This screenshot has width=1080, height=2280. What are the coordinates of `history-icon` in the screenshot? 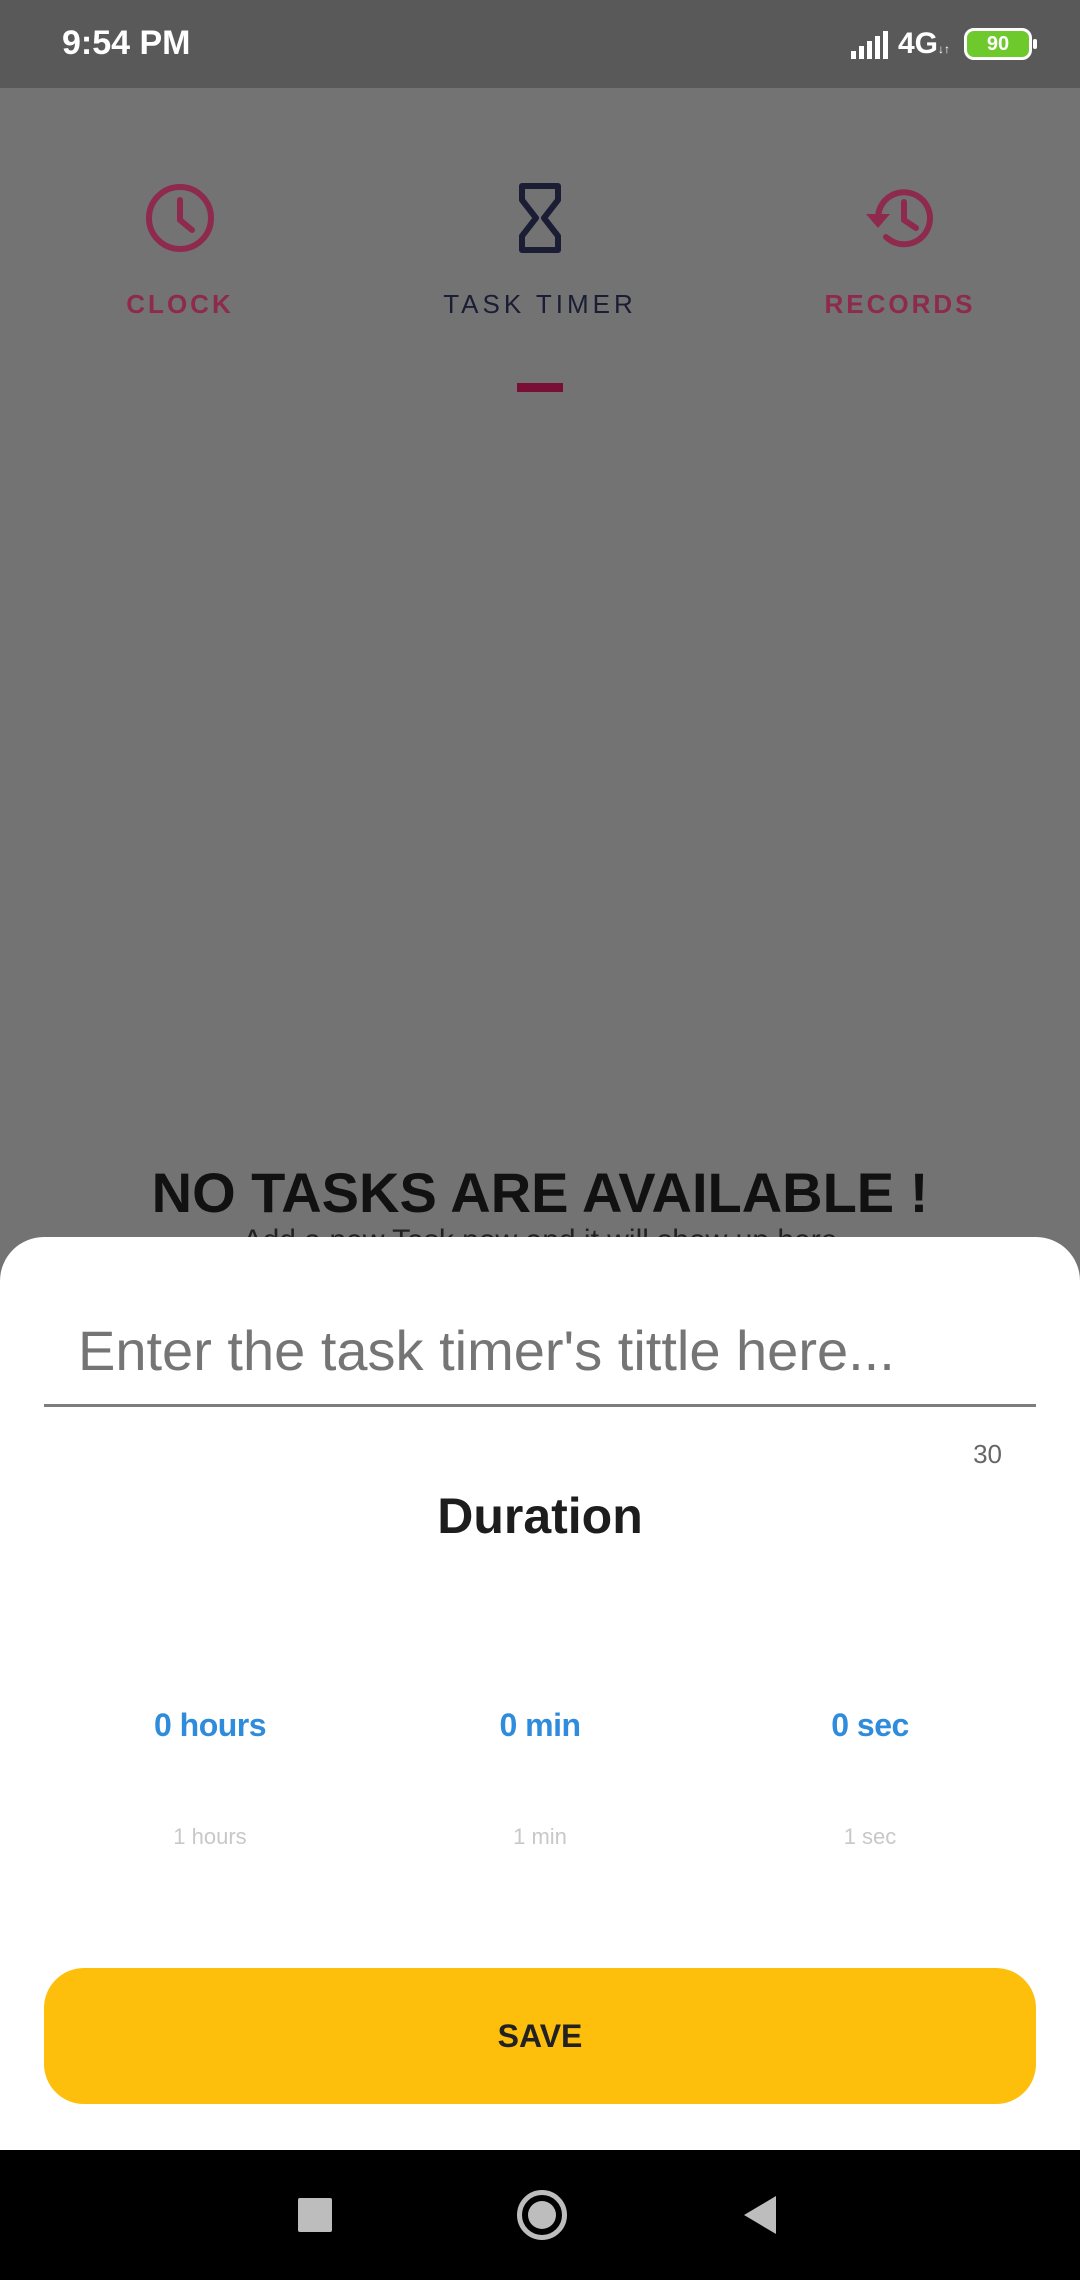 It's located at (899, 218).